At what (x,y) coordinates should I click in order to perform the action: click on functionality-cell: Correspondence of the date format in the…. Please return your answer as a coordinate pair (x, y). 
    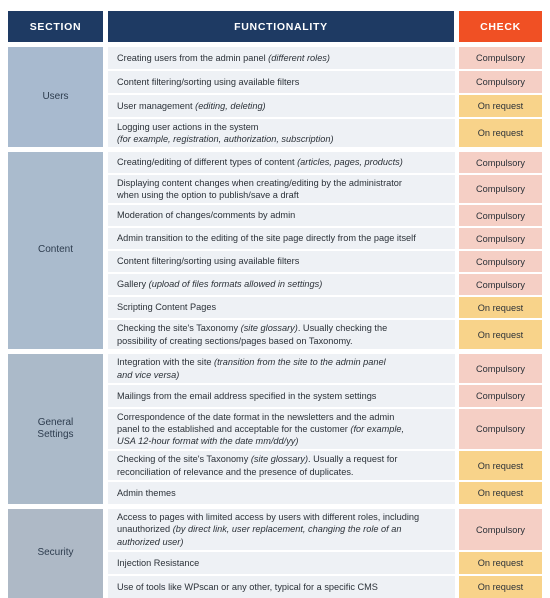
    Looking at the image, I should click on (281, 429).